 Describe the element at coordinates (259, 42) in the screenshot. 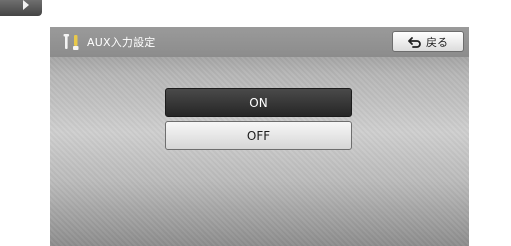

I see `header-bar: AUX入力設定 戻る` at that location.